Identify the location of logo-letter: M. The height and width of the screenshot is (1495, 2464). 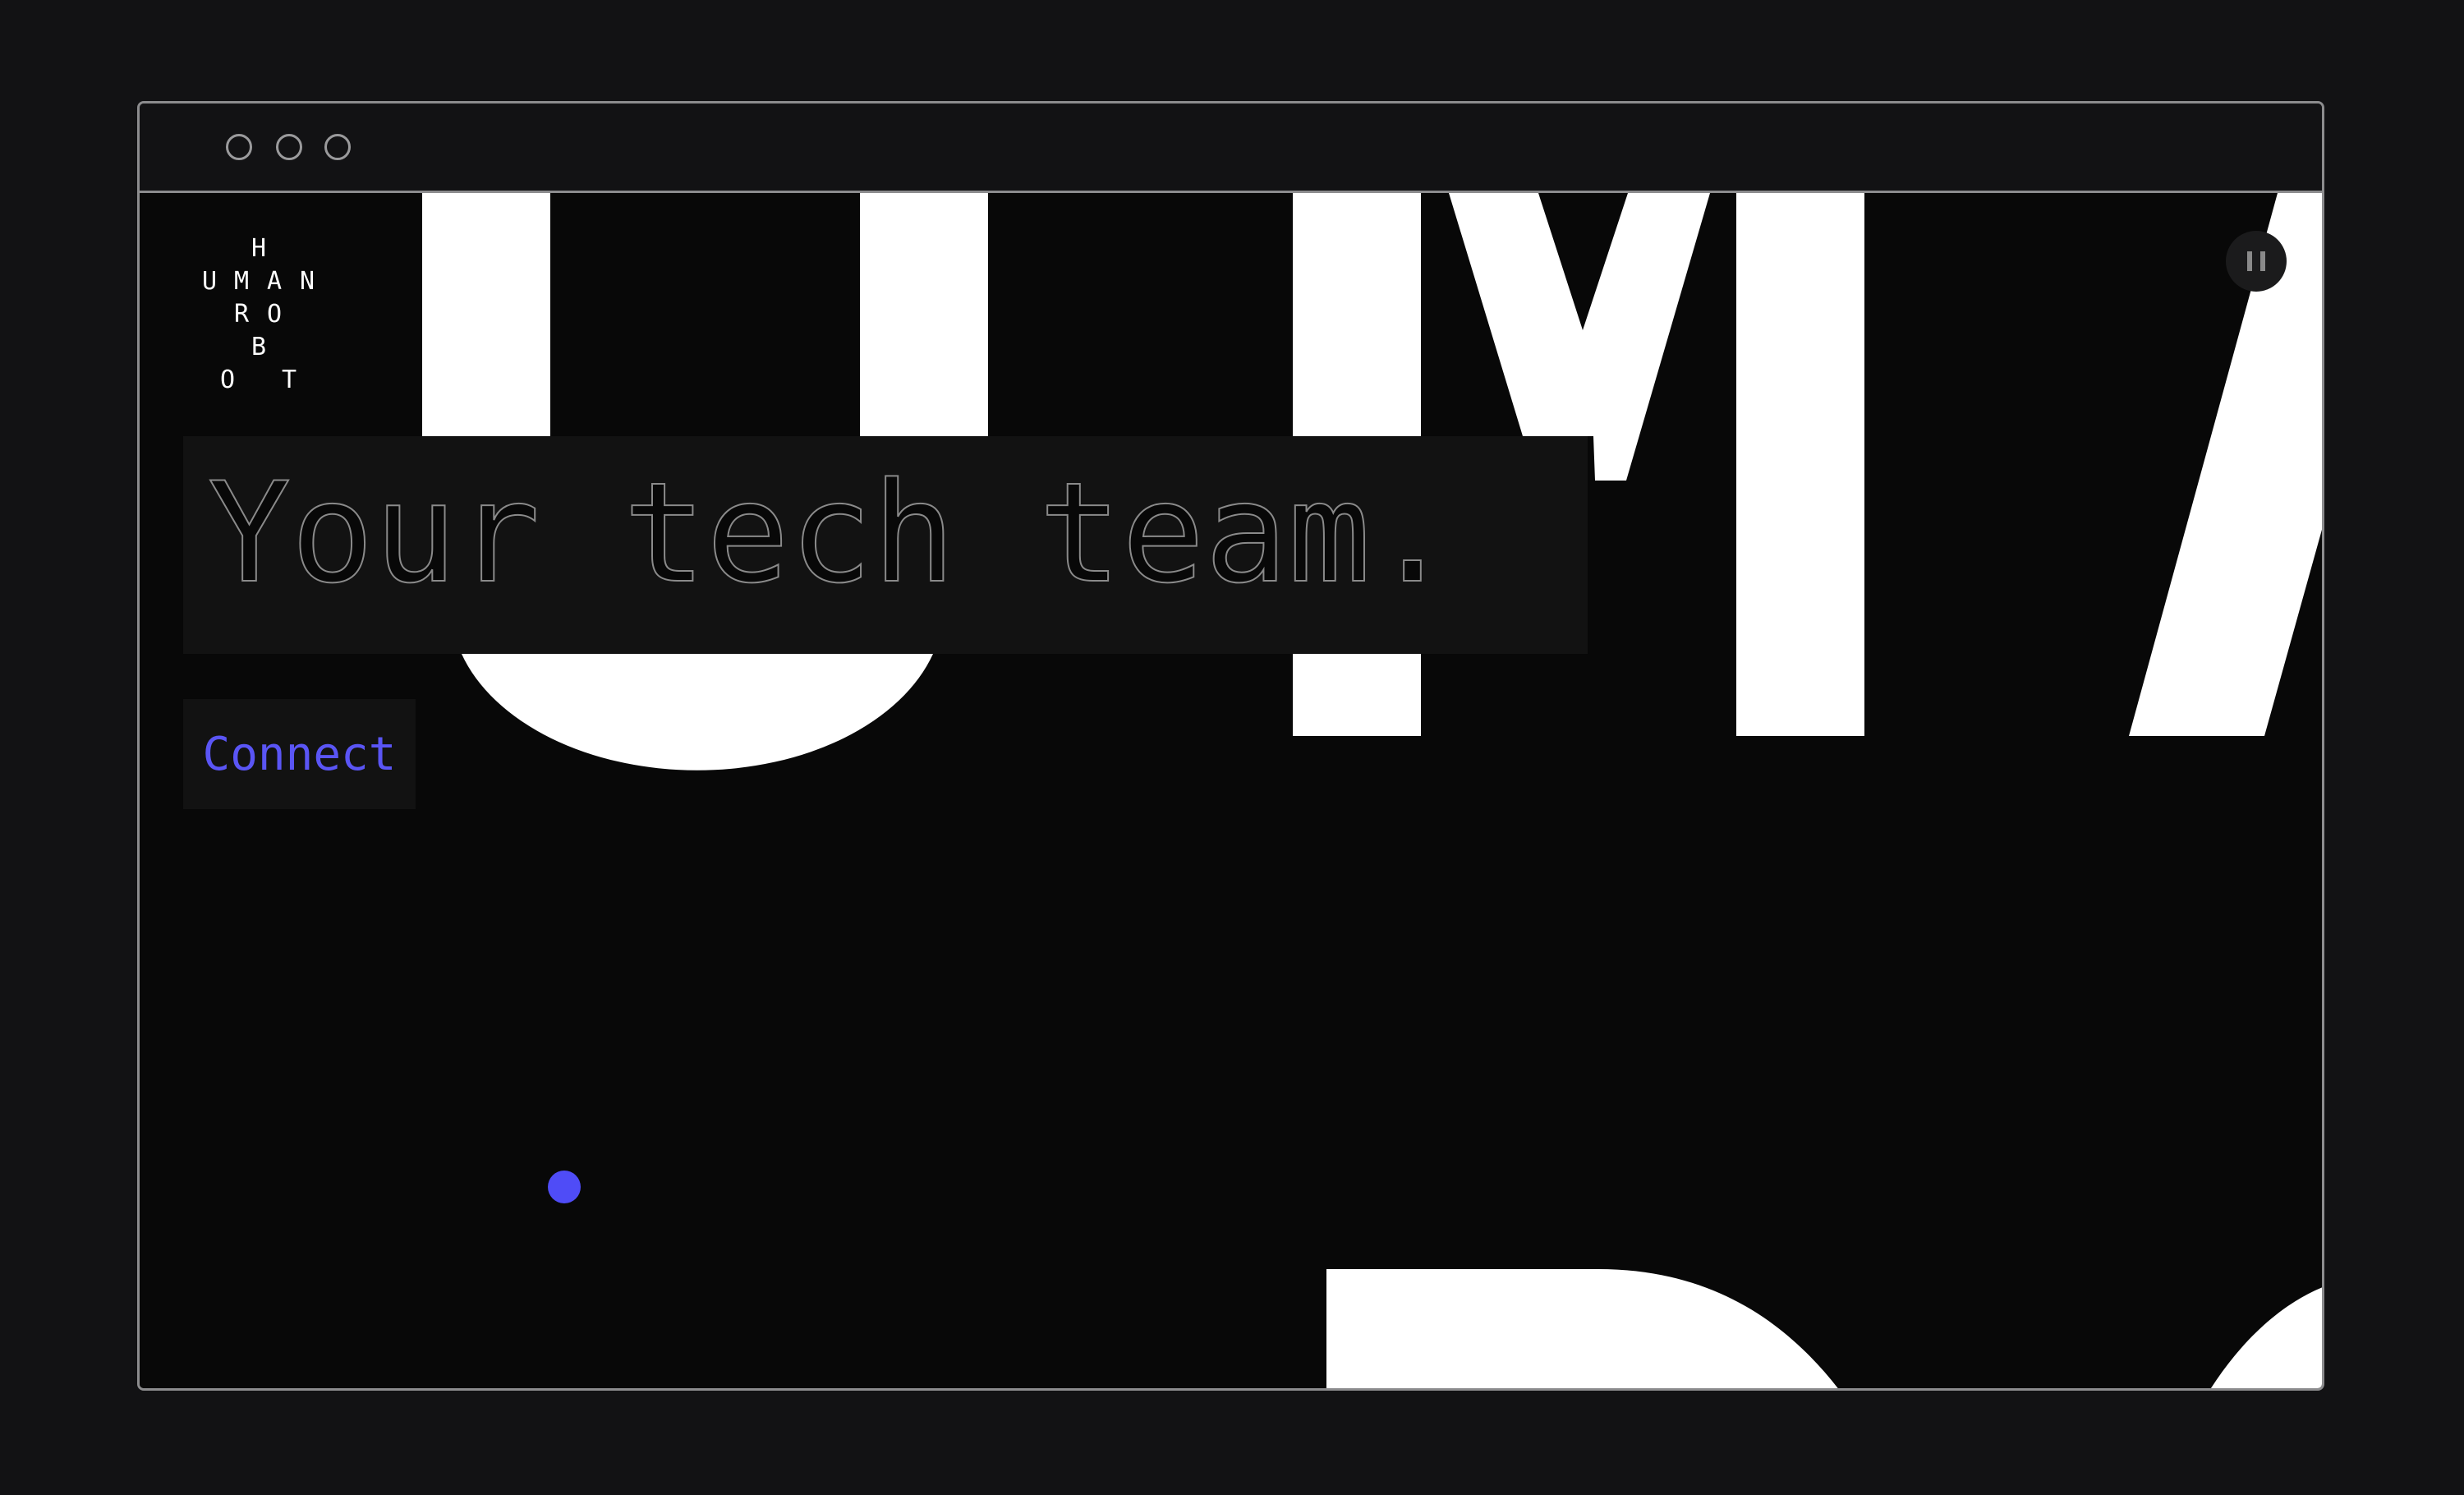
(241, 281).